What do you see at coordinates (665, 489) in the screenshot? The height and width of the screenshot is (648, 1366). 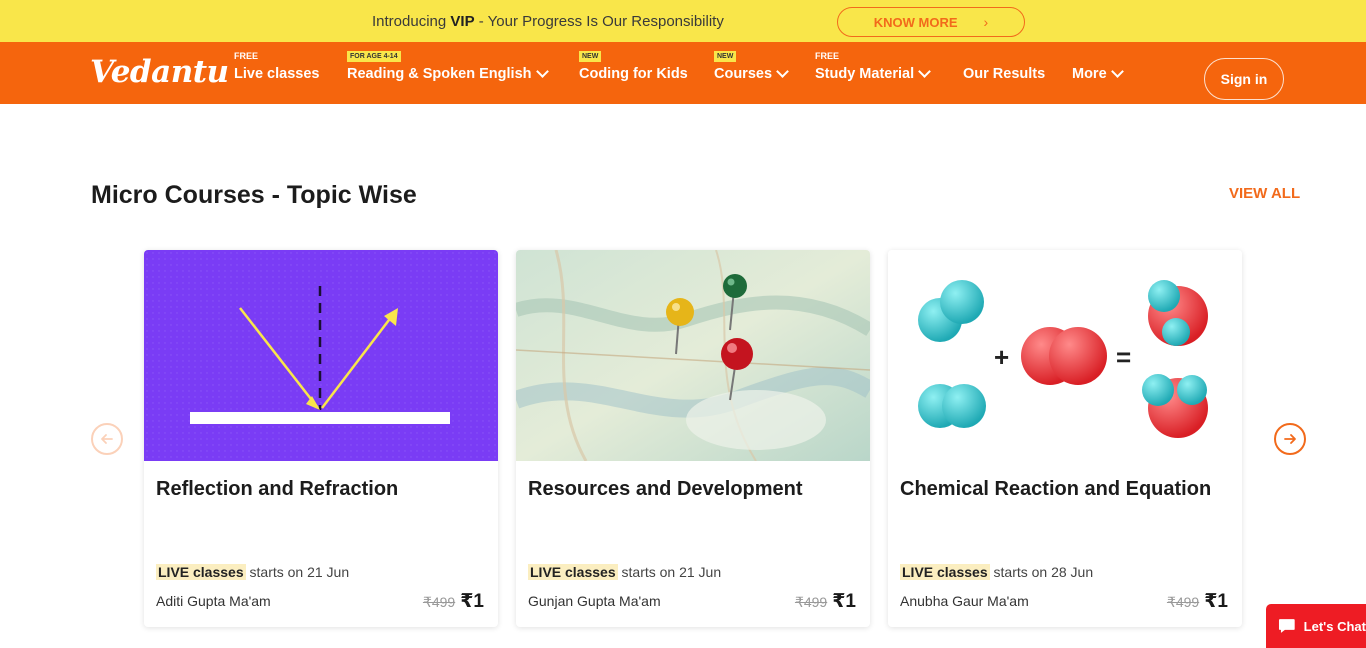 I see `course-title: Resources and Development` at bounding box center [665, 489].